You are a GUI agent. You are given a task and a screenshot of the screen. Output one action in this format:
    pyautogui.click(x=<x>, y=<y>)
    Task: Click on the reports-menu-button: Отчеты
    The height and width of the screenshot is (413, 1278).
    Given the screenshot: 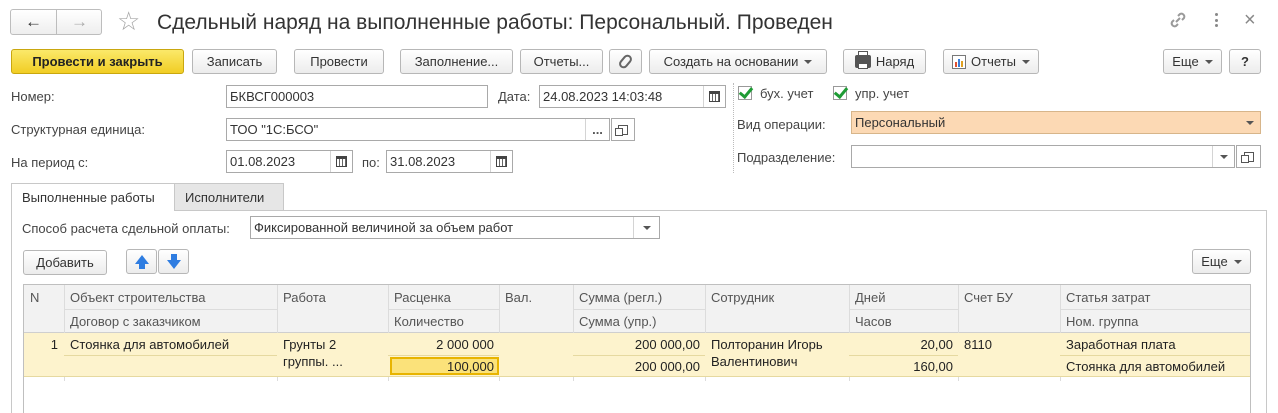 What is the action you would take?
    pyautogui.click(x=991, y=61)
    